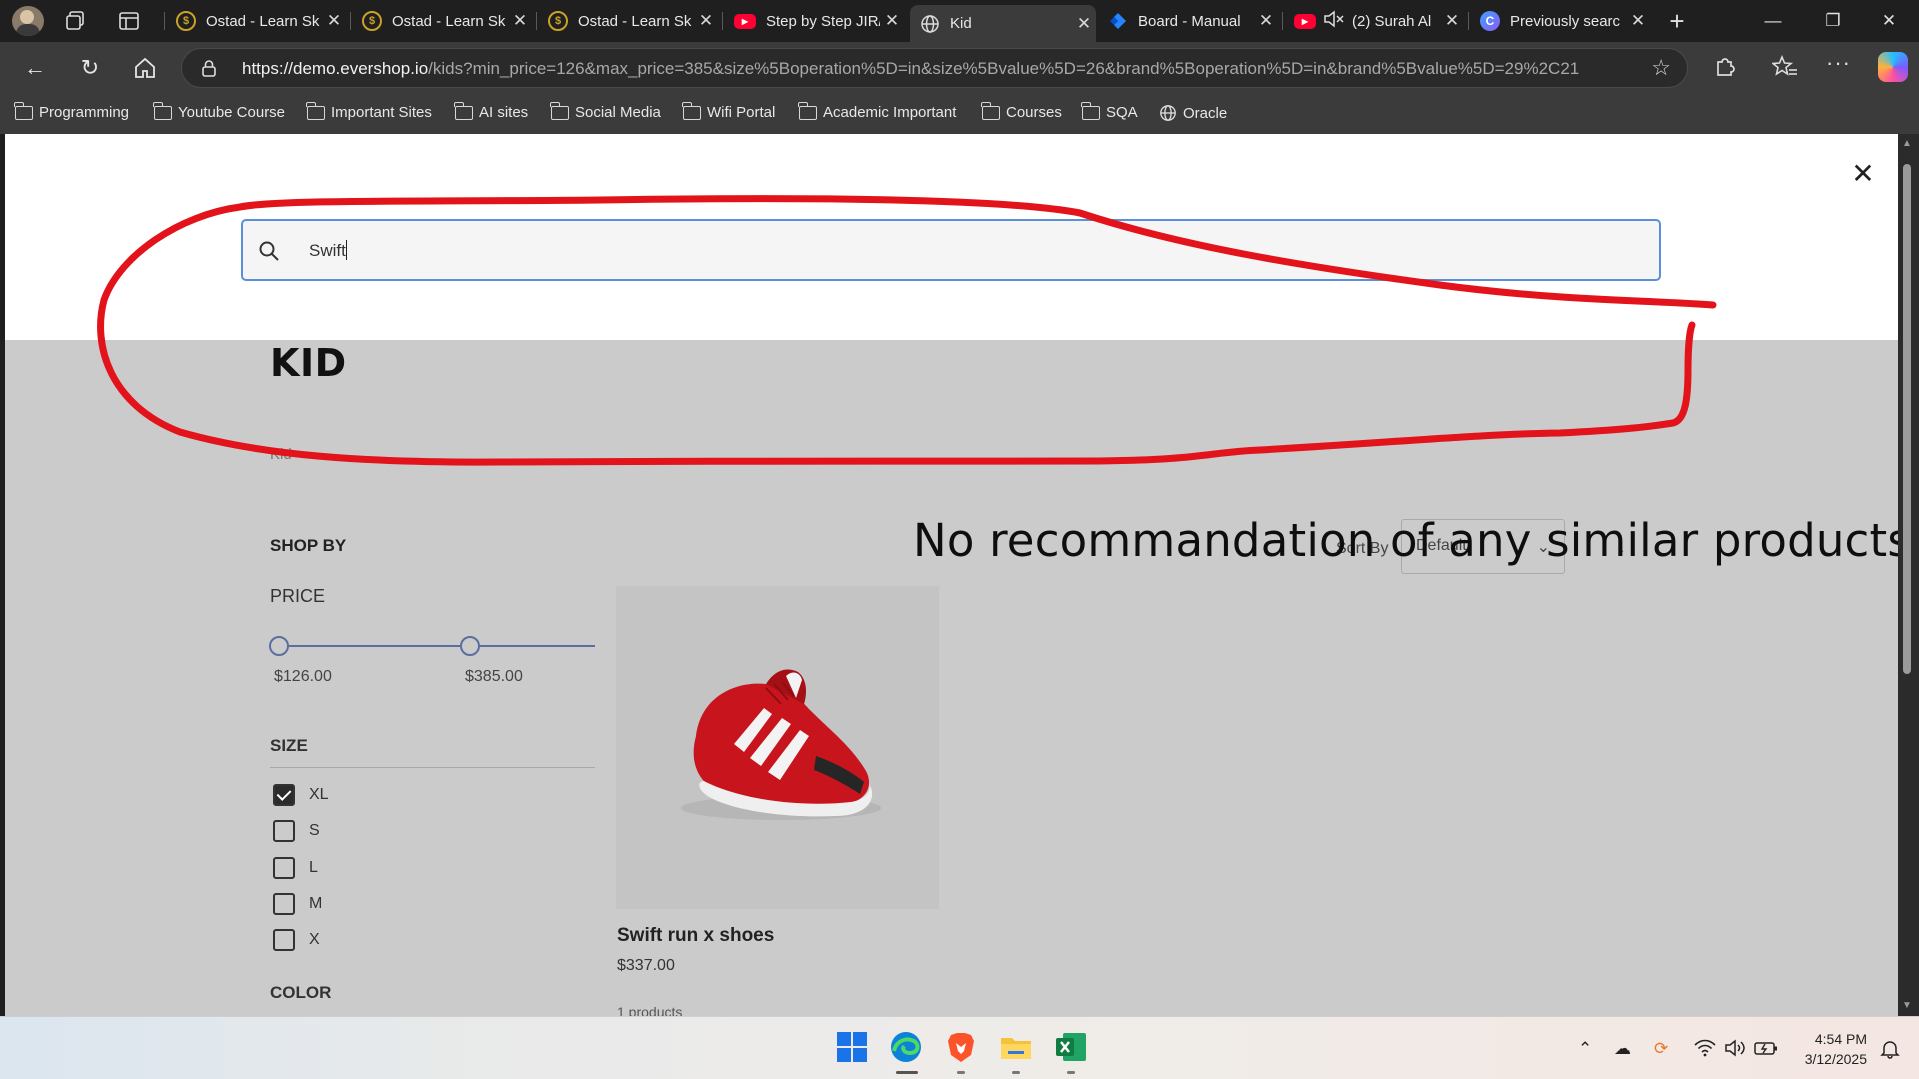 This screenshot has width=1919, height=1079. I want to click on bookmark-social-media: Social Media, so click(605, 111).